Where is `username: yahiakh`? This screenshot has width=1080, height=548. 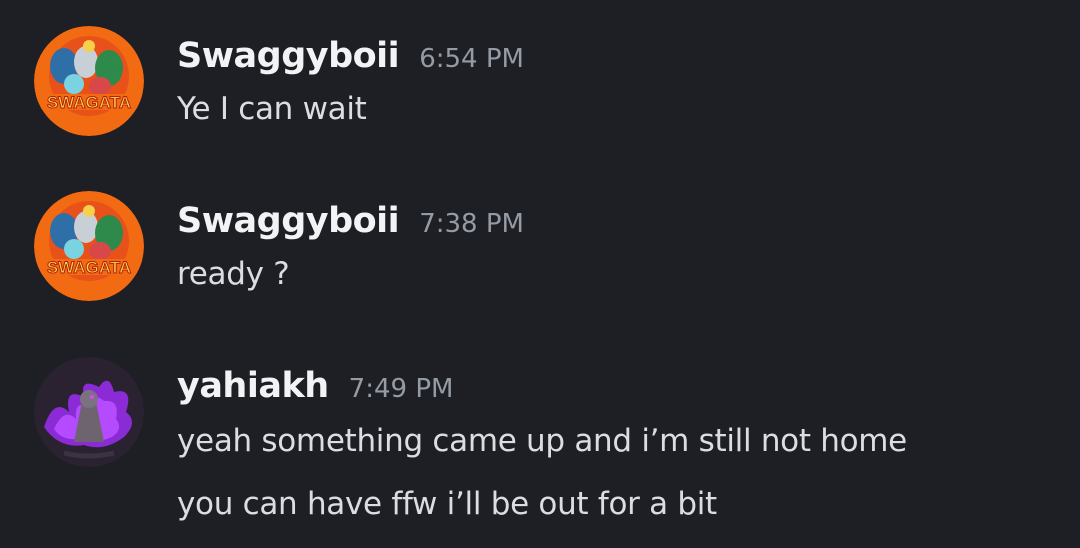
username: yahiakh is located at coordinates (253, 386).